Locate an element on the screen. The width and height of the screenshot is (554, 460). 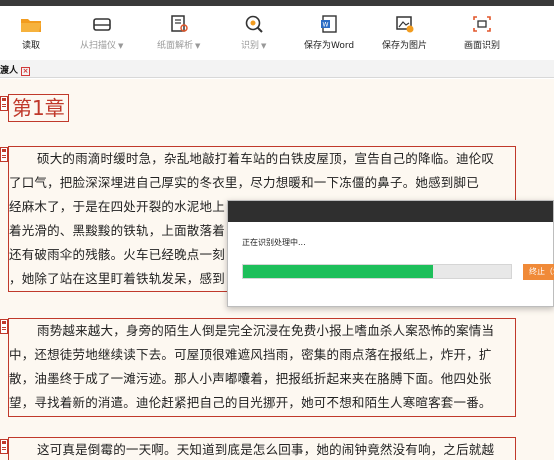
word-document-icon: W is located at coordinates (329, 24).